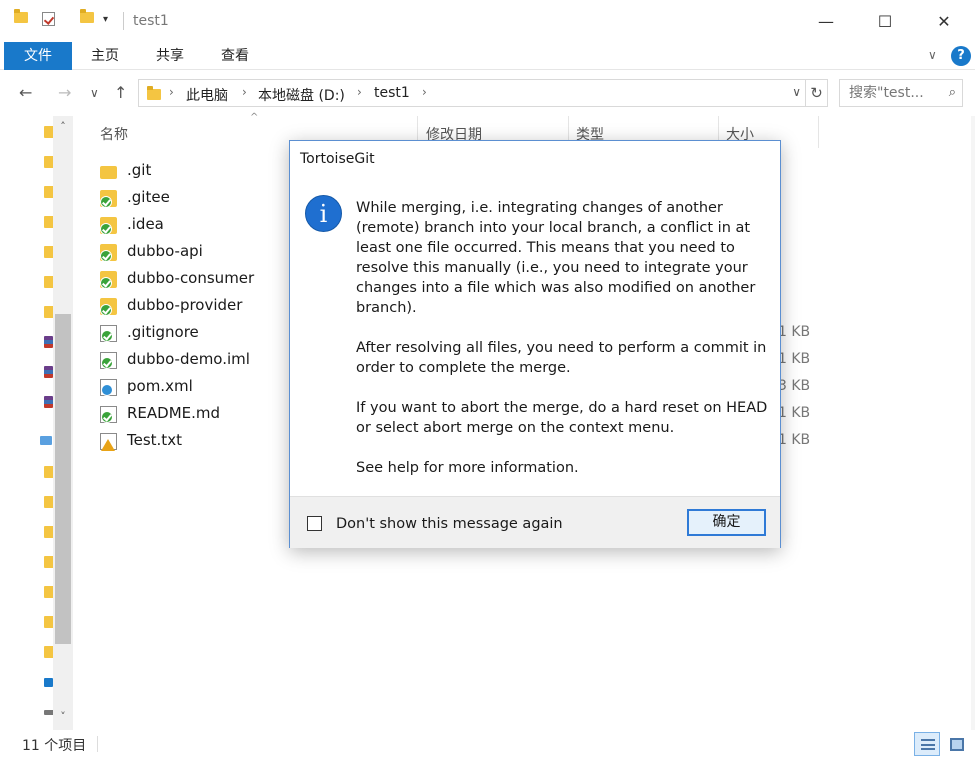  Describe the element at coordinates (973, 423) in the screenshot. I see `window-edge` at that location.